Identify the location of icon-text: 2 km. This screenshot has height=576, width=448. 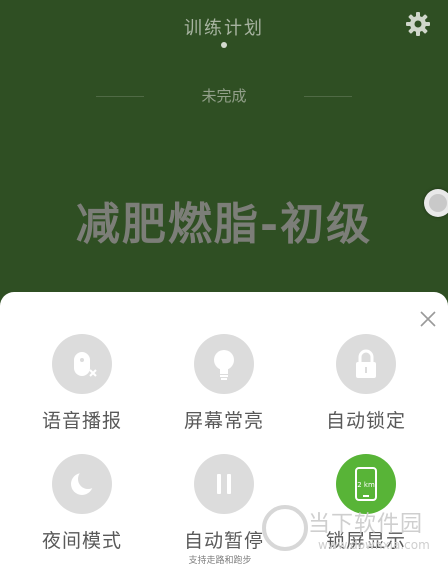
(366, 485).